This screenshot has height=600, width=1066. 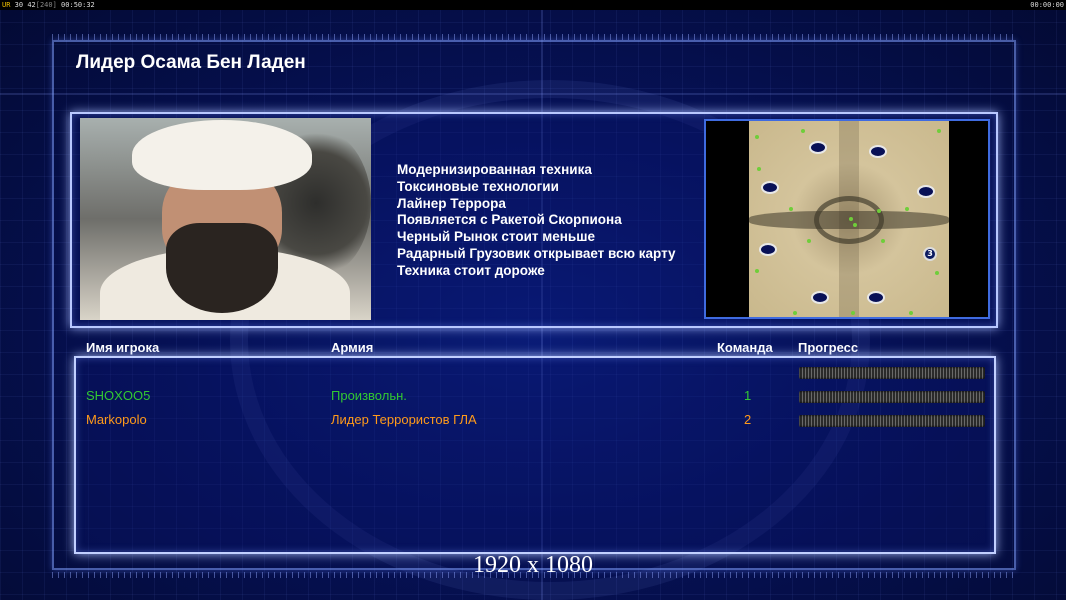 What do you see at coordinates (745, 347) in the screenshot?
I see `column-header-team: Команда` at bounding box center [745, 347].